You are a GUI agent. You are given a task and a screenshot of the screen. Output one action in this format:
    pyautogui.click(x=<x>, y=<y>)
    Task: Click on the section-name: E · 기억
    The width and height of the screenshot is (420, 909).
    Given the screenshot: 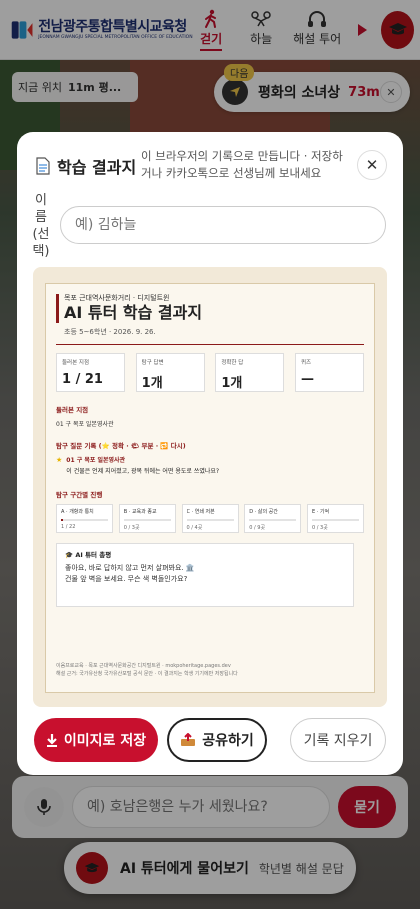 What is the action you would take?
    pyautogui.click(x=321, y=512)
    